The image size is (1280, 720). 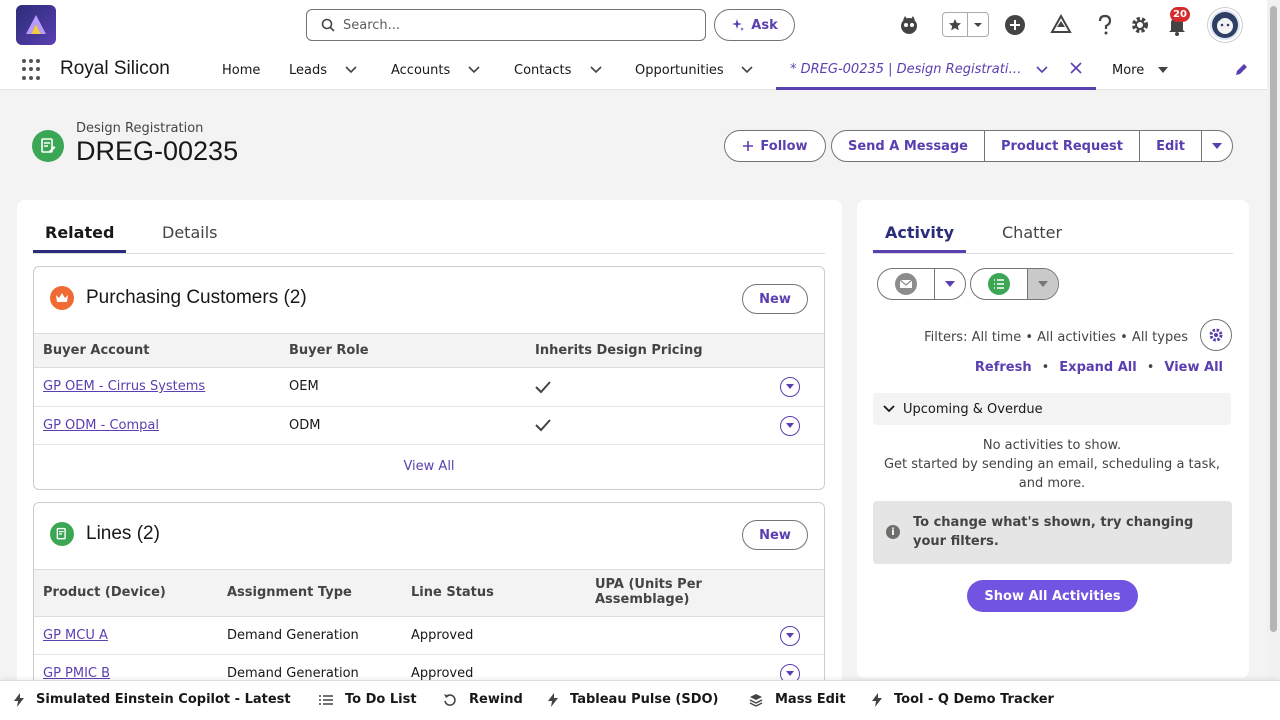 I want to click on ask-button: Ask, so click(x=754, y=25).